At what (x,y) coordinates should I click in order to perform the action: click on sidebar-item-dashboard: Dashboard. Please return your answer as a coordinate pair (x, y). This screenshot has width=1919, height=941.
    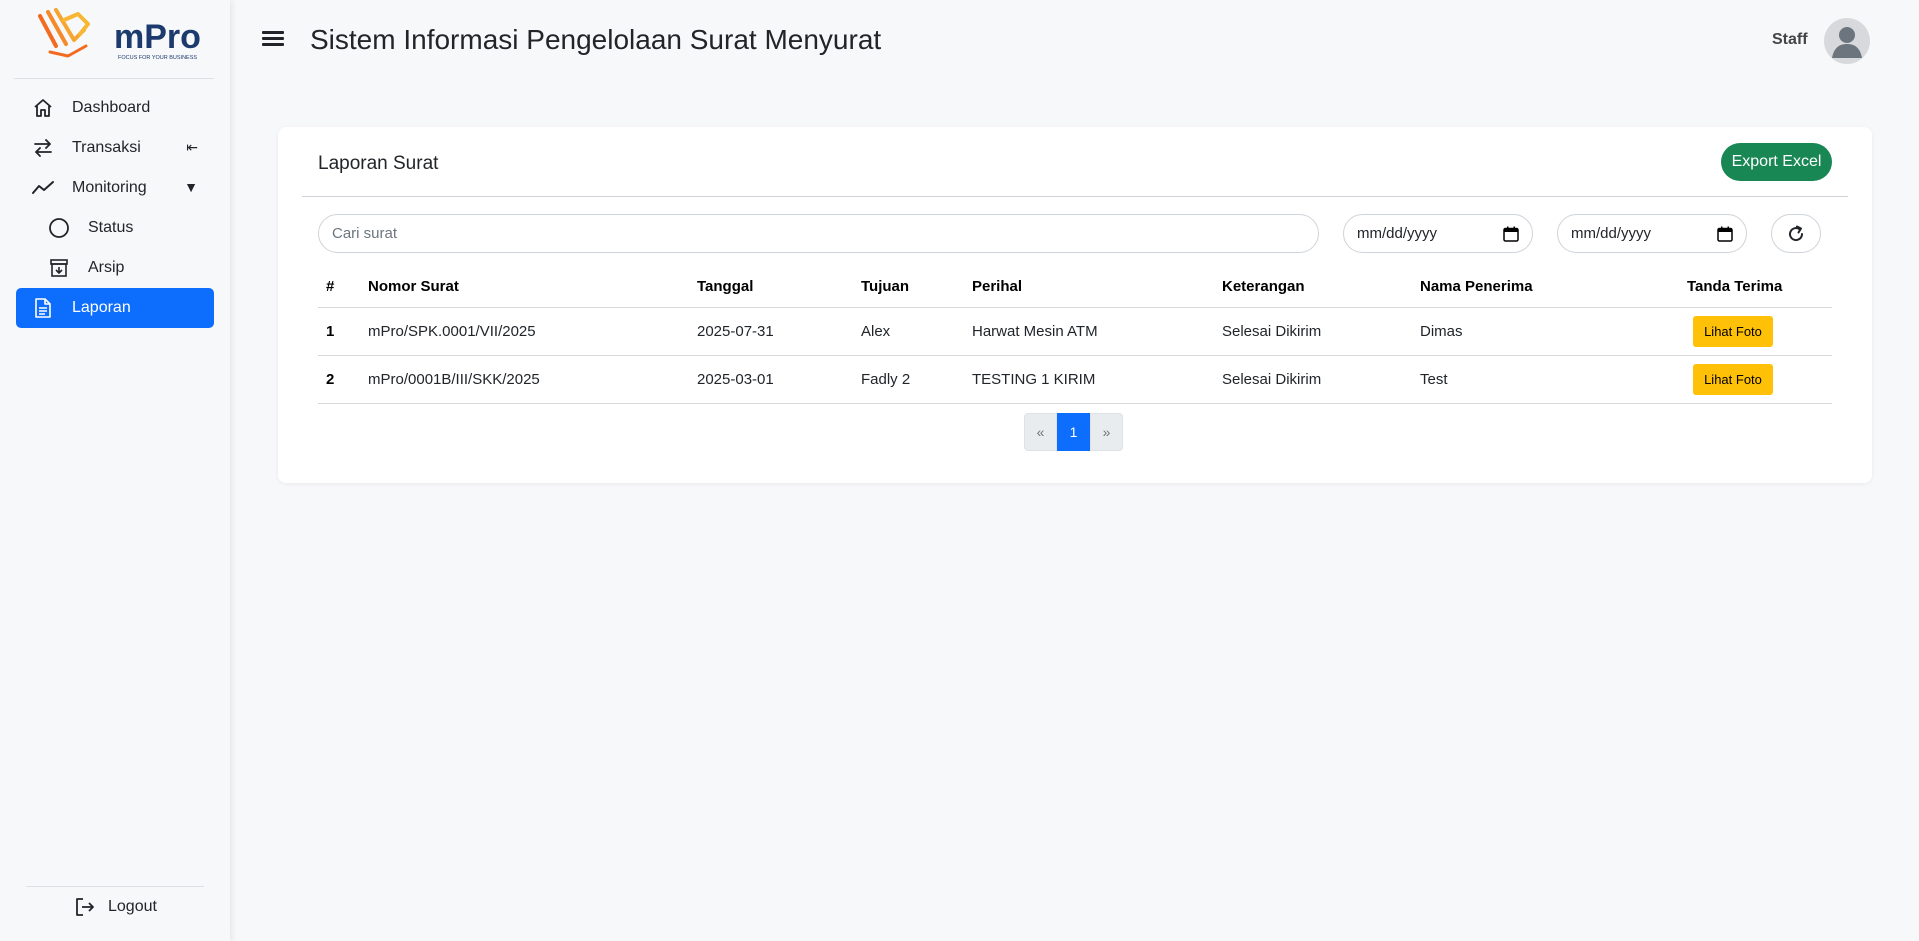
    Looking at the image, I should click on (115, 108).